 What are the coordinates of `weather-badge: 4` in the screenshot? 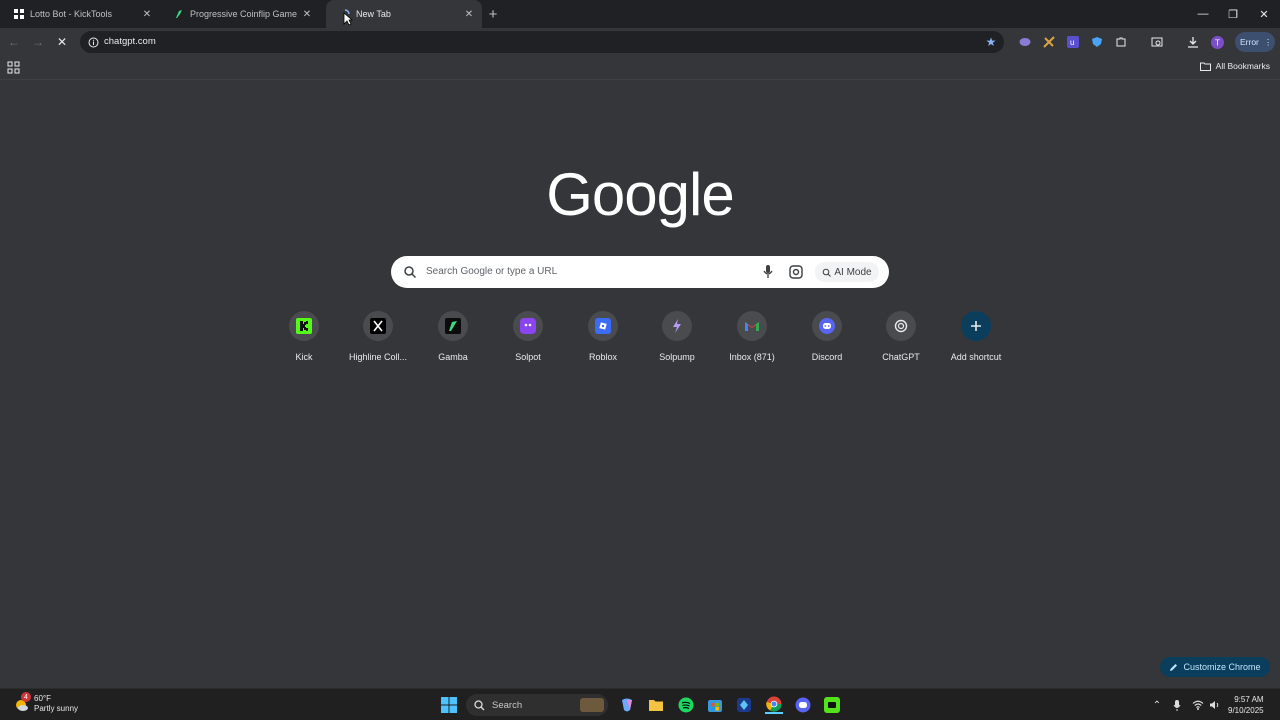 It's located at (26, 697).